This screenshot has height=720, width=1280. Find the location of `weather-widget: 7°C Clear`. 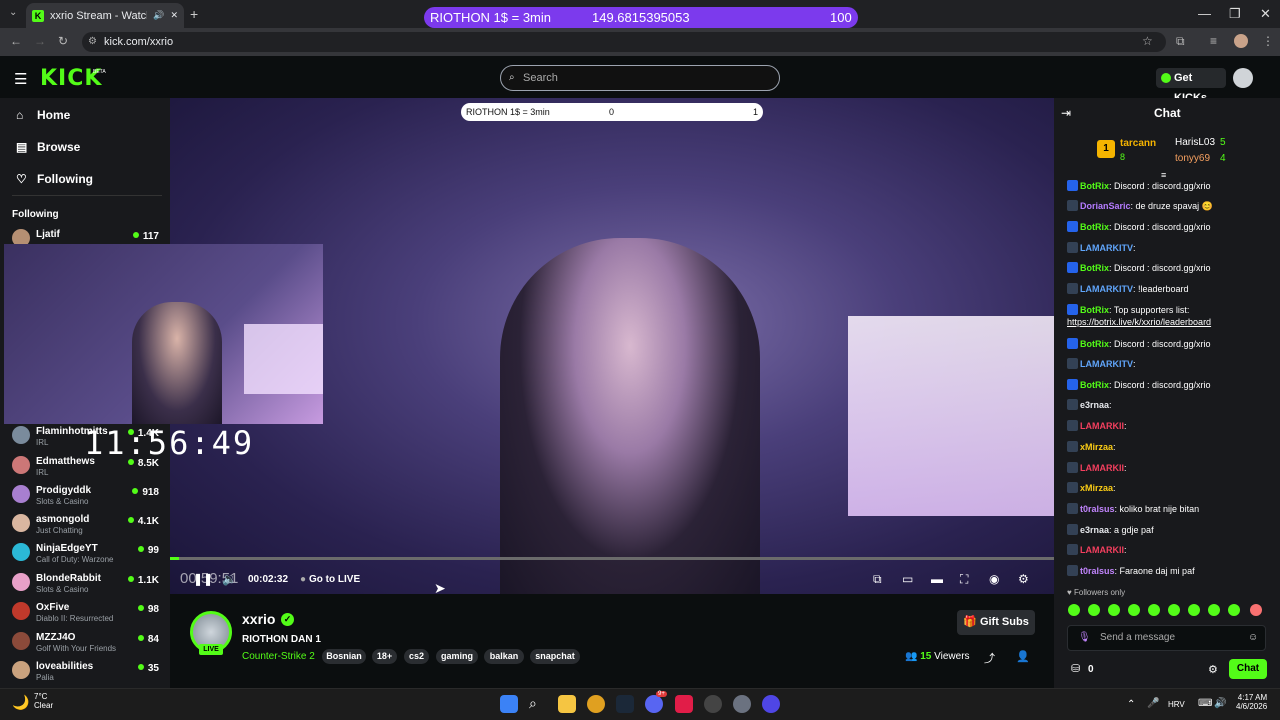

weather-widget: 7°C Clear is located at coordinates (43, 701).